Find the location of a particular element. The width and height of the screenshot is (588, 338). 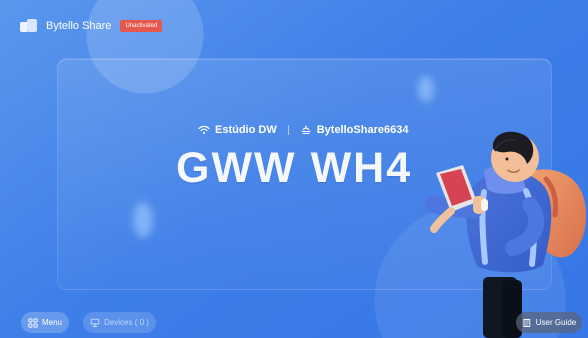

connection-info: Estúdio DW BytelloShare6634 is located at coordinates (303, 130).